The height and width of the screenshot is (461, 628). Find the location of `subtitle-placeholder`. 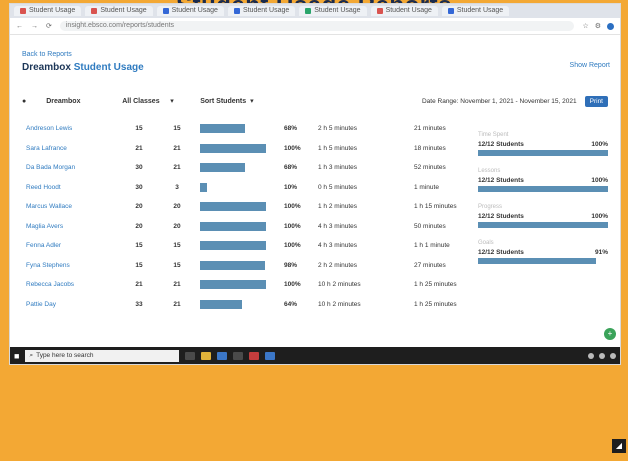

subtitle-placeholder is located at coordinates (315, 82).